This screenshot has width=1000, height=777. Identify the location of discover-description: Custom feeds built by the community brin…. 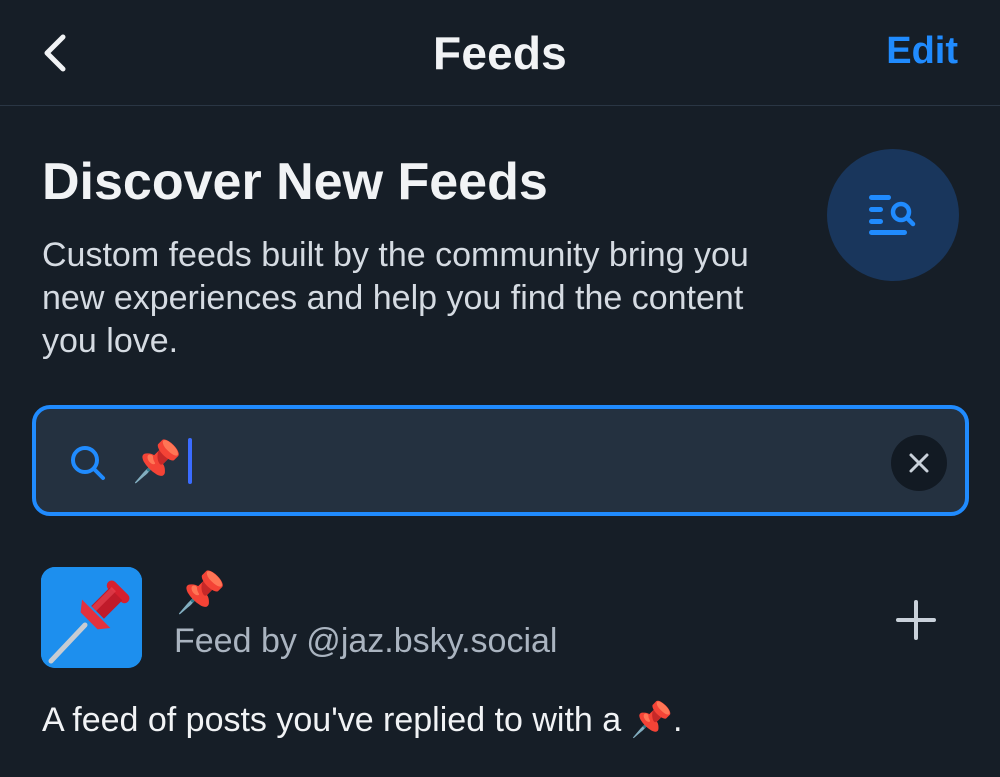
(395, 298).